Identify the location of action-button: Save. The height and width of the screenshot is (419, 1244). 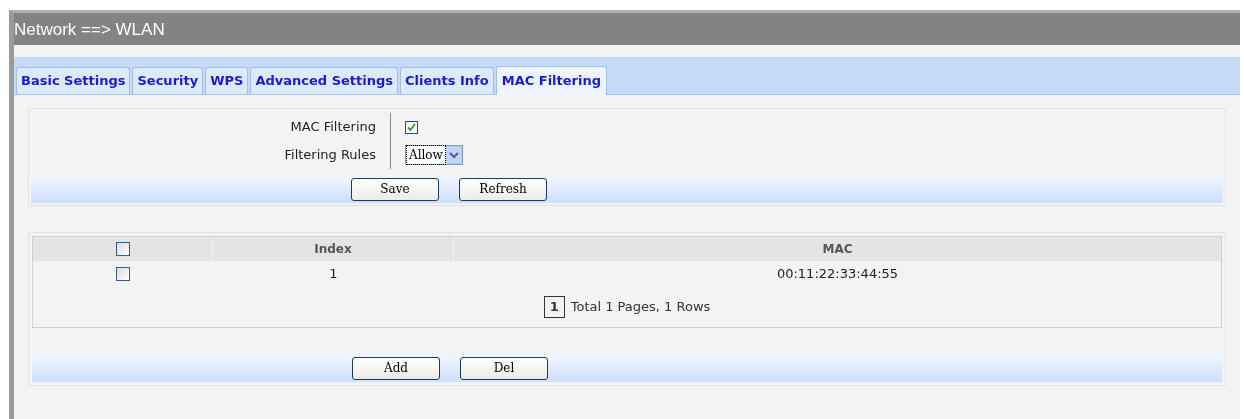
(395, 189).